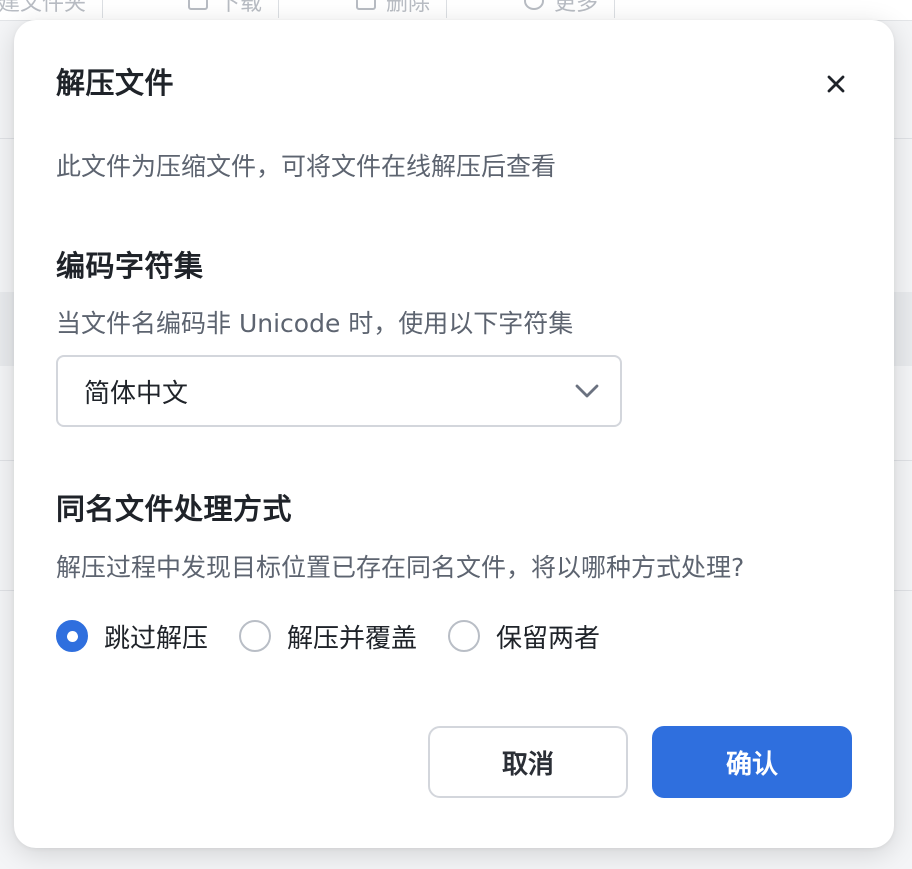 This screenshot has height=869, width=912. What do you see at coordinates (548, 638) in the screenshot?
I see `radio-label: 保留两者` at bounding box center [548, 638].